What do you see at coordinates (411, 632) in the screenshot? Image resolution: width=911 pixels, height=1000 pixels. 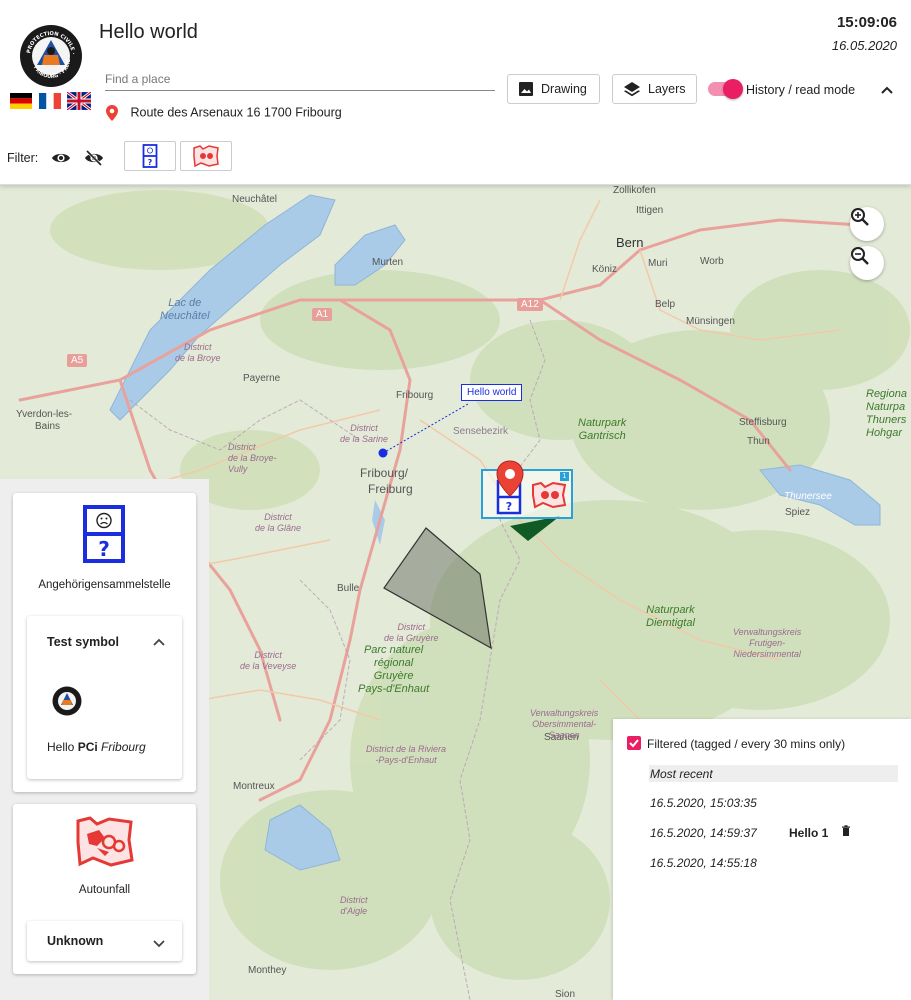 I see `map-label-district-gruyere: District de la Gruyère` at bounding box center [411, 632].